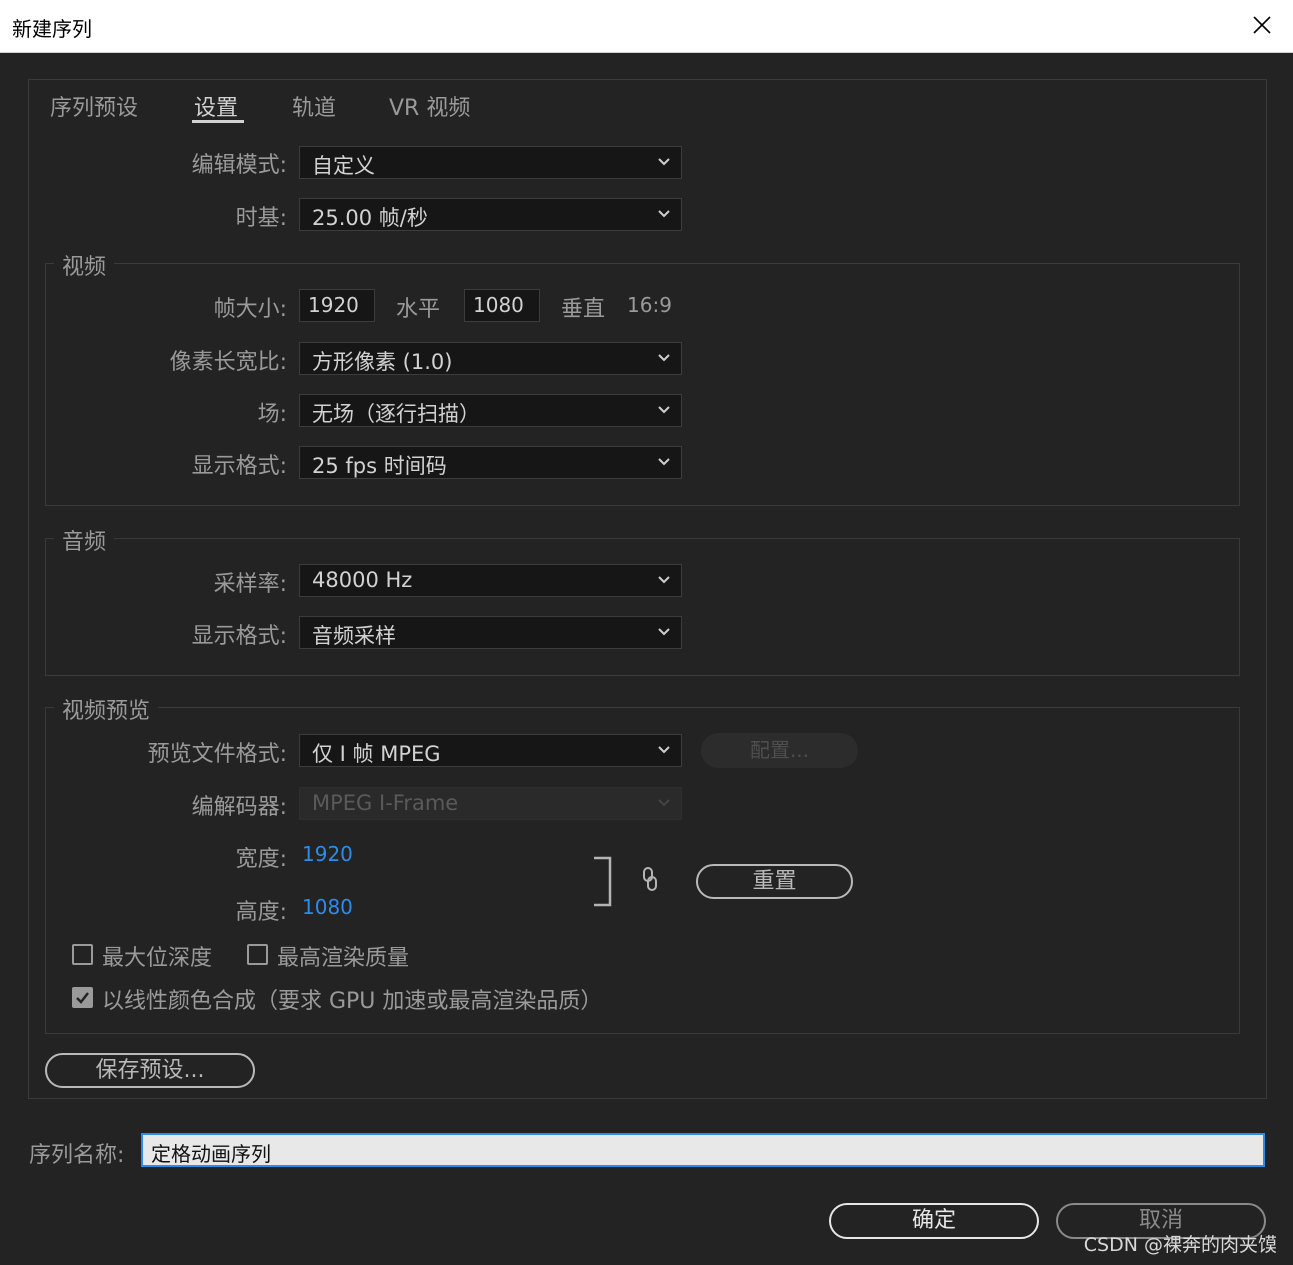 This screenshot has height=1265, width=1293. Describe the element at coordinates (216, 106) in the screenshot. I see `tab-settings: 设置` at that location.